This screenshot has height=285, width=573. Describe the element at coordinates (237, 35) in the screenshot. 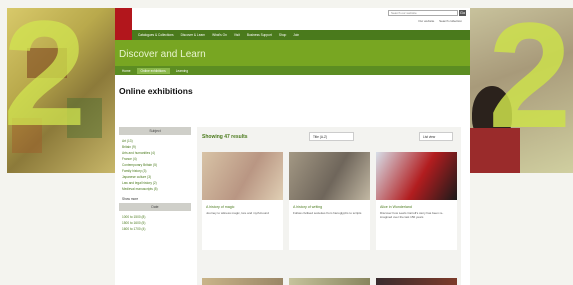

I see `nav-visit: Visit` at that location.